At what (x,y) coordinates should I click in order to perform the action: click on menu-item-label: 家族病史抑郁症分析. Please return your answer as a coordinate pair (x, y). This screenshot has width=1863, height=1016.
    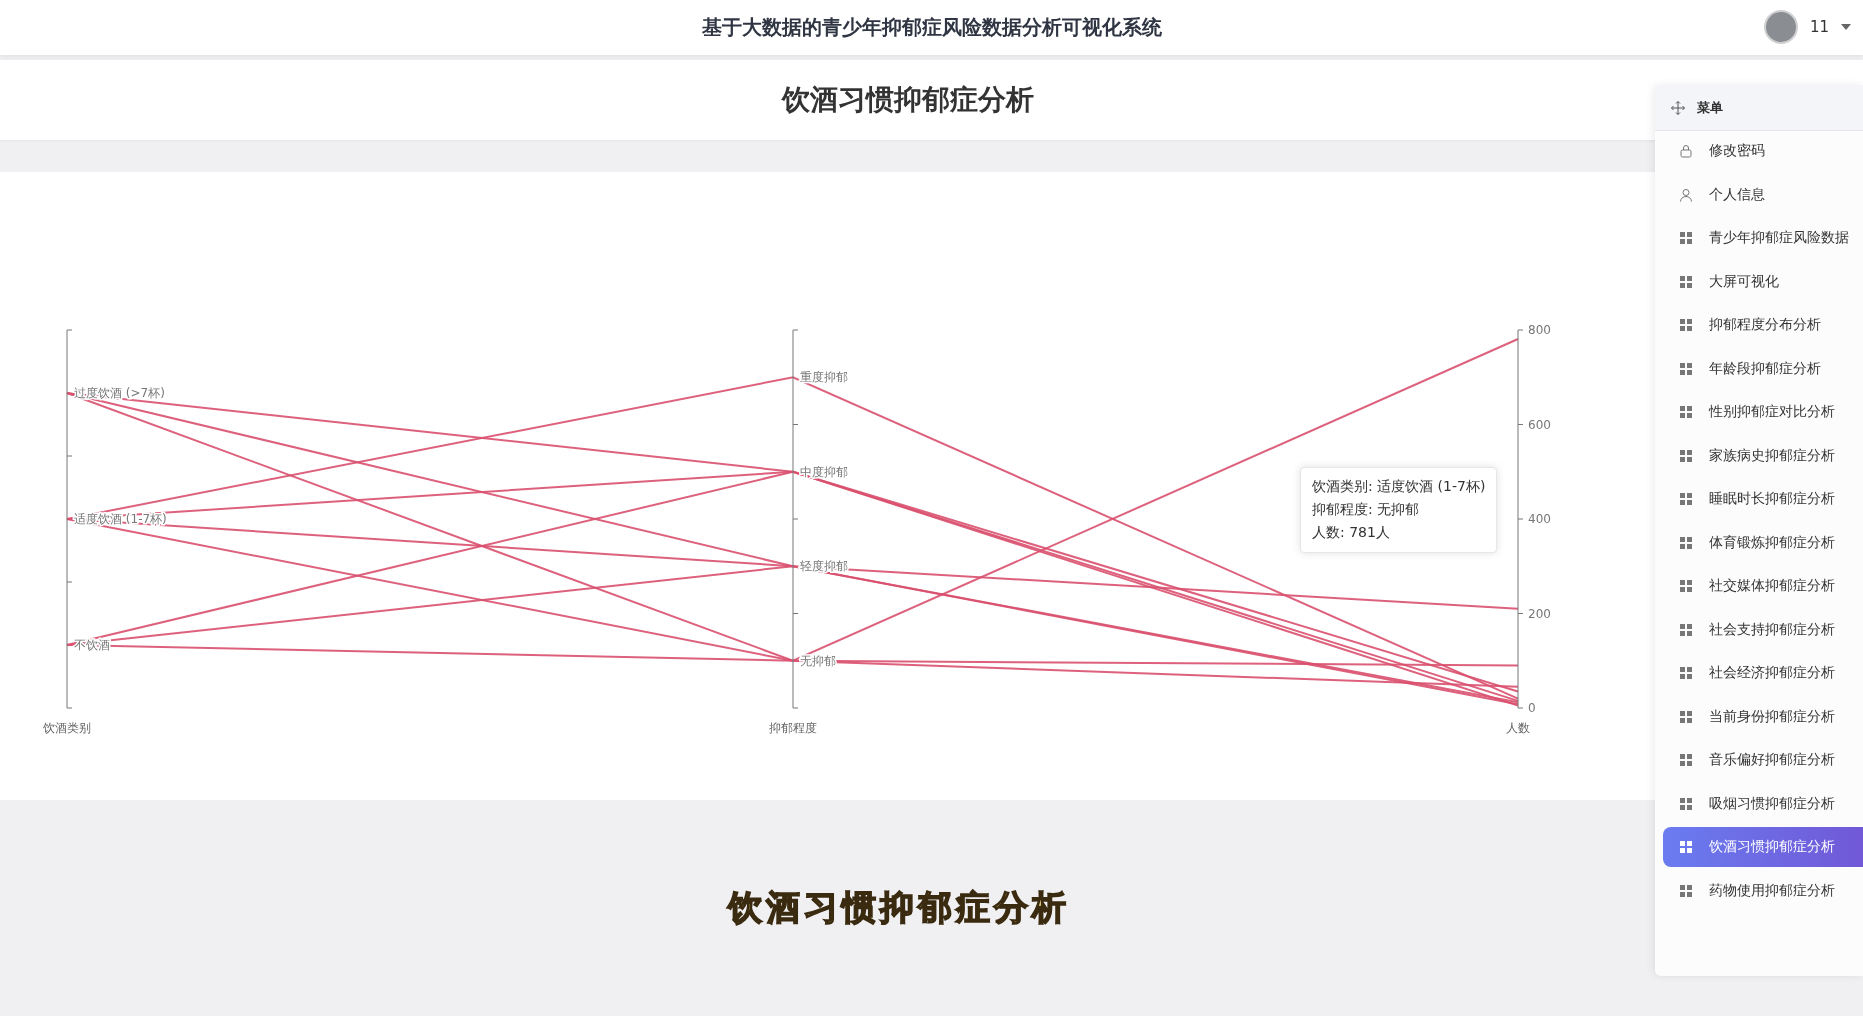
    Looking at the image, I should click on (1772, 455).